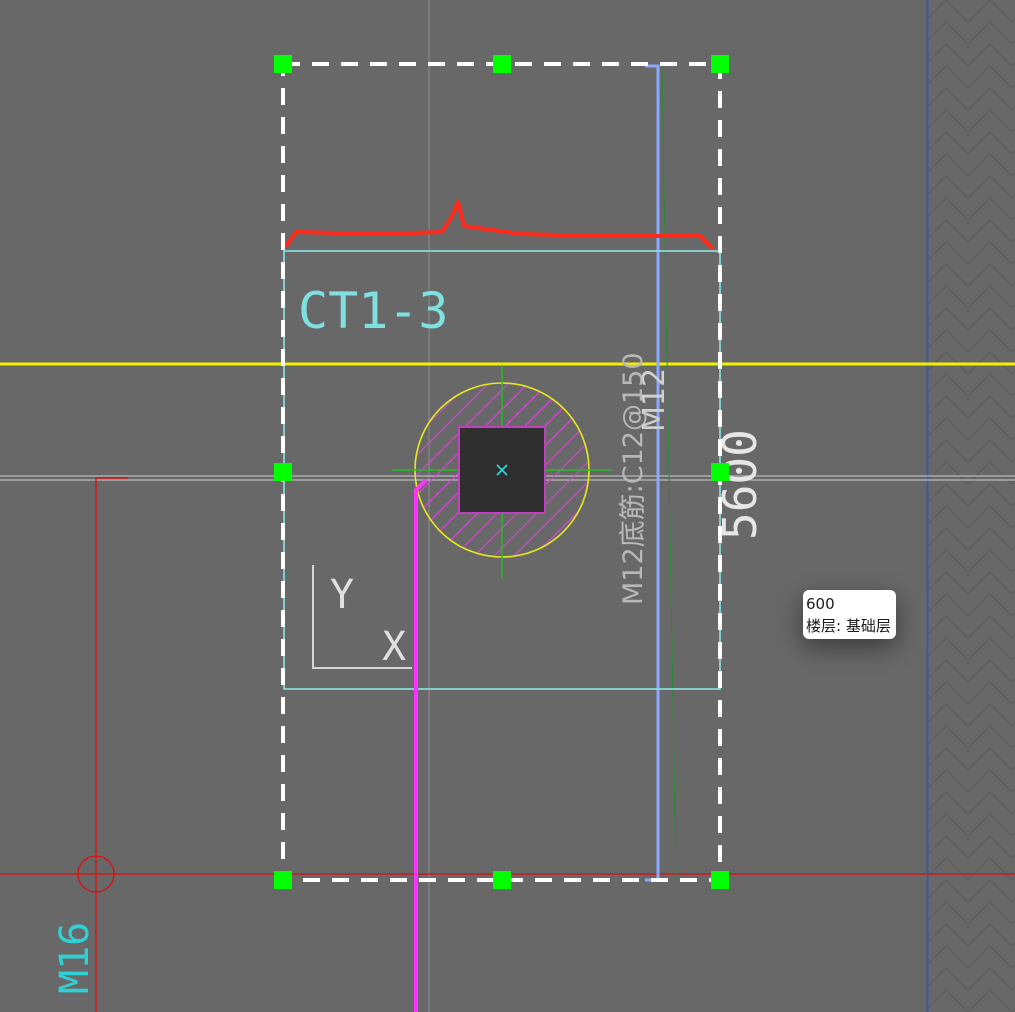 The image size is (1015, 1012). What do you see at coordinates (502, 880) in the screenshot?
I see `grip-bottom-middle` at bounding box center [502, 880].